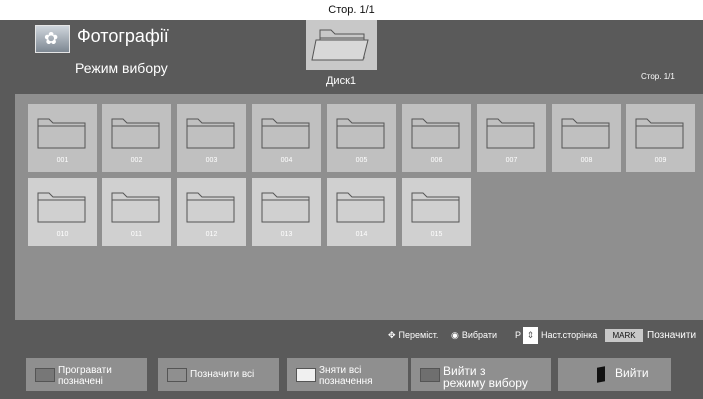  Describe the element at coordinates (660, 160) in the screenshot. I see `folder-label: 009` at that location.